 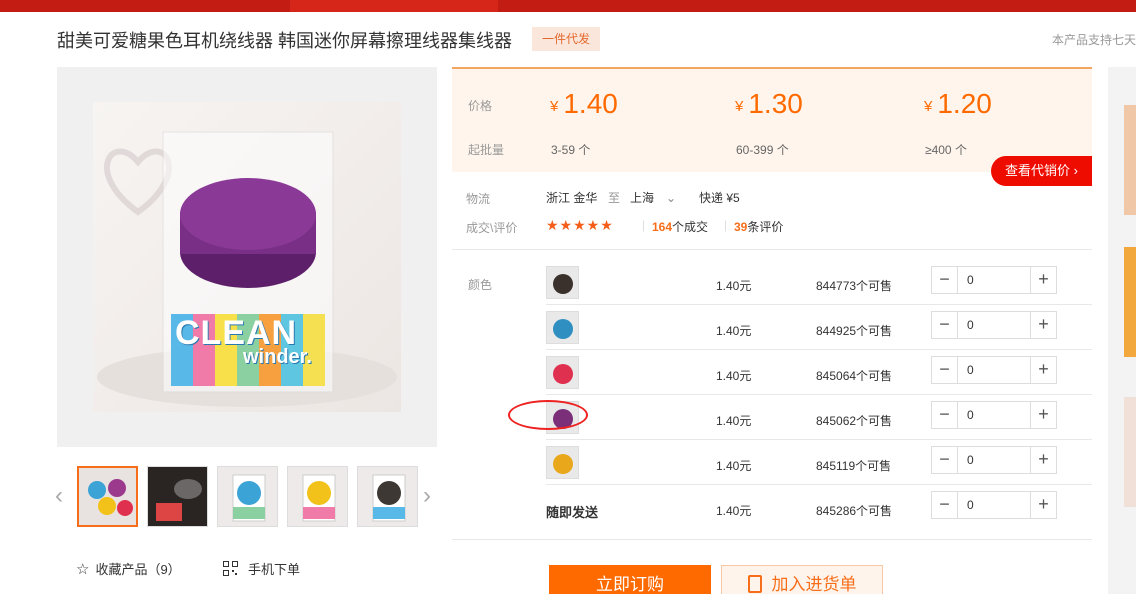 I want to click on logistics-label: 物流, so click(x=478, y=199).